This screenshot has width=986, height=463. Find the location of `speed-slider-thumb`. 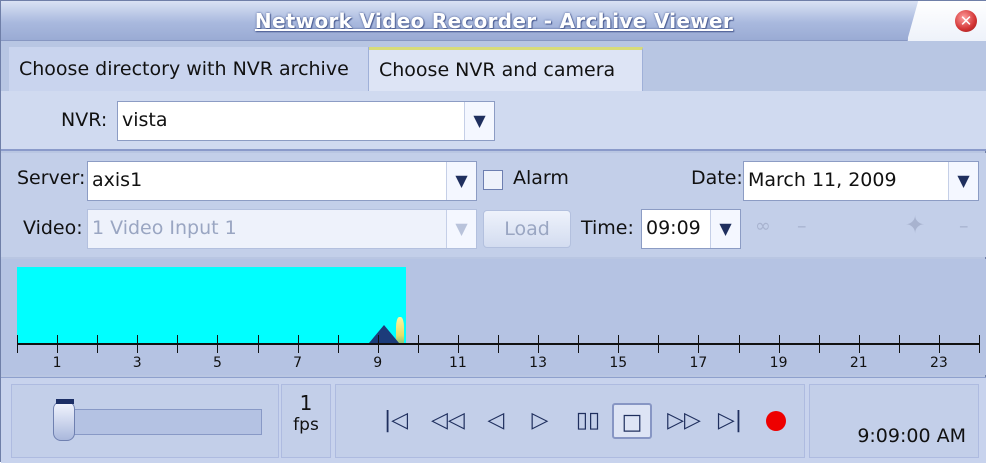

speed-slider-thumb is located at coordinates (64, 421).